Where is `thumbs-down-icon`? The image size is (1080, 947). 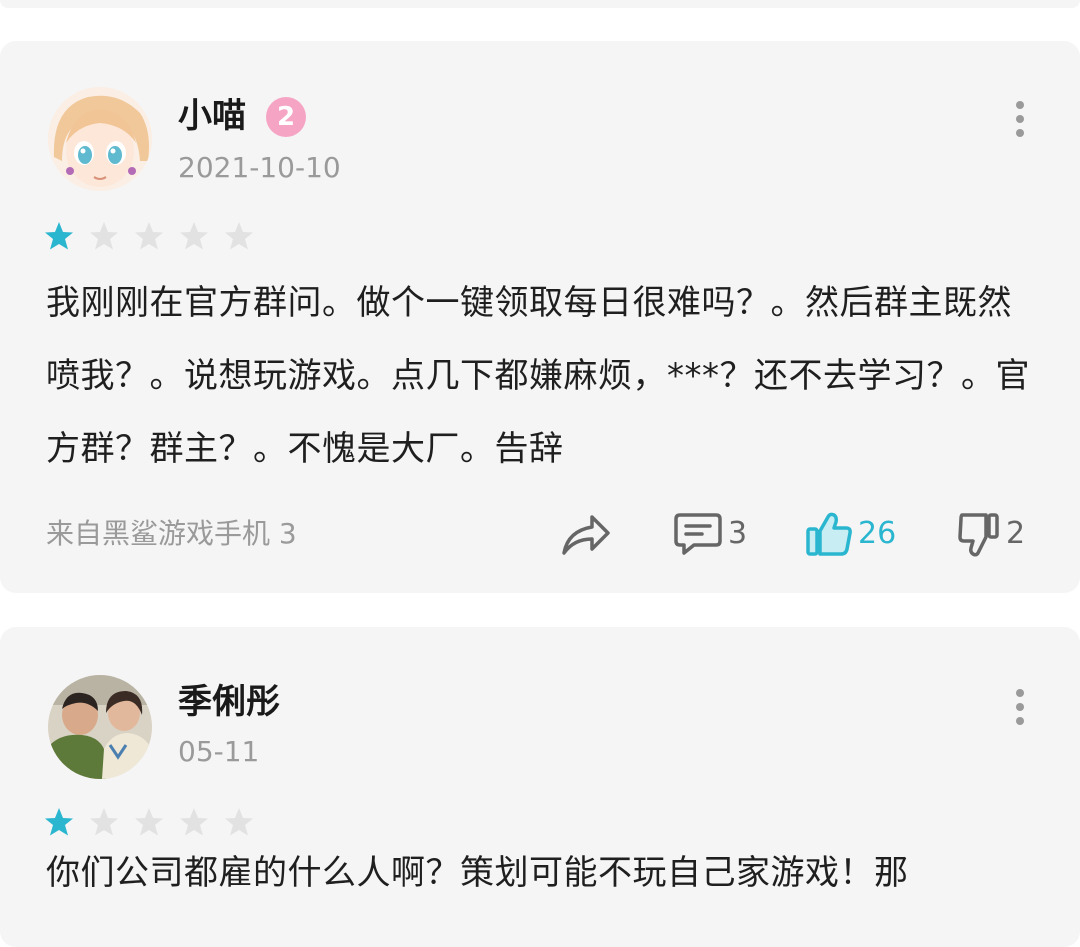 thumbs-down-icon is located at coordinates (978, 535).